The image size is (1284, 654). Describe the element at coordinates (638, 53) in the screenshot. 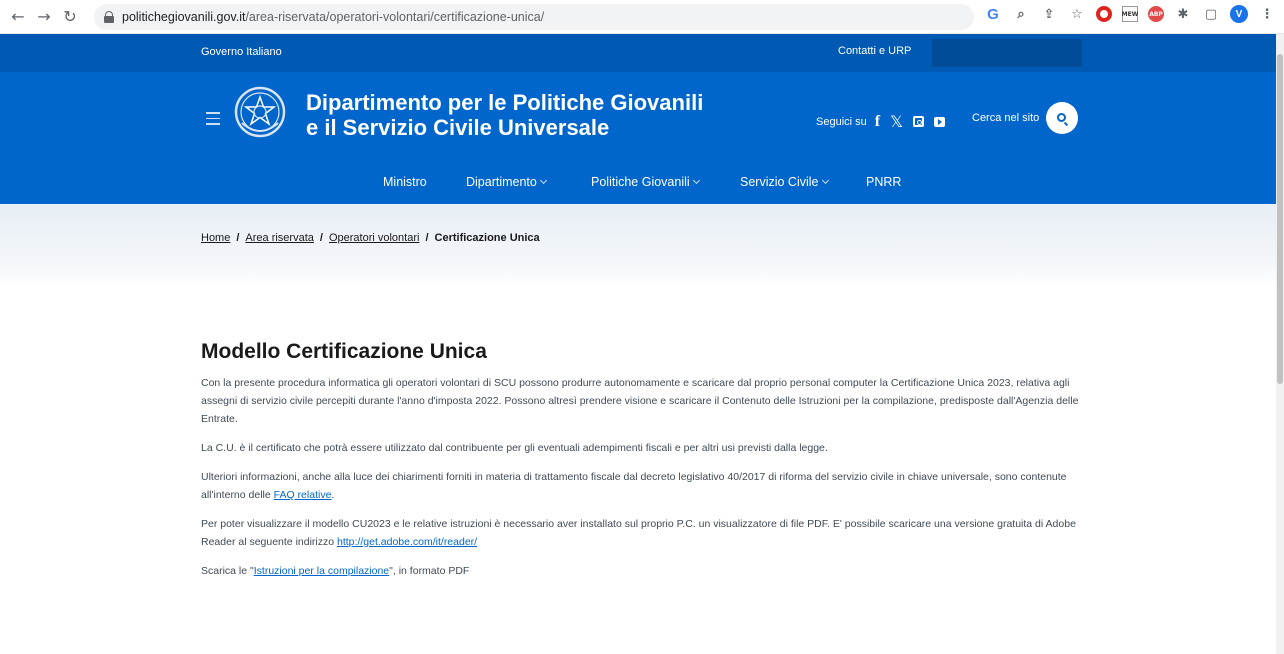

I see `slim-header: Governo Italiano Contatti e URP` at that location.